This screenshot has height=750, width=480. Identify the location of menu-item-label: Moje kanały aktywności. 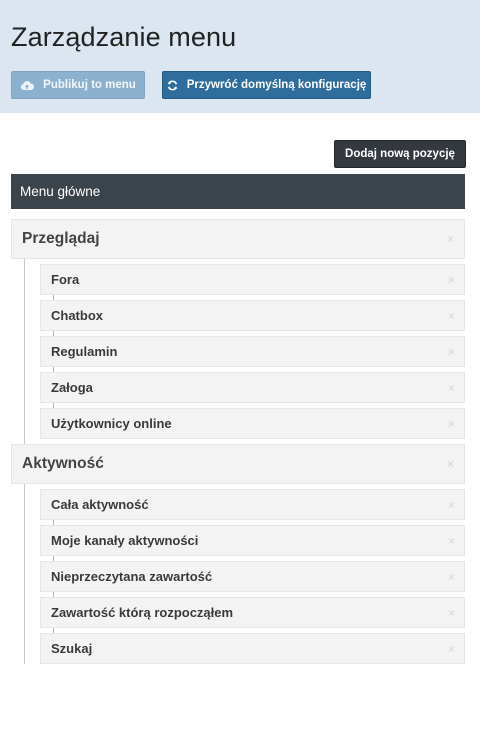
(125, 540).